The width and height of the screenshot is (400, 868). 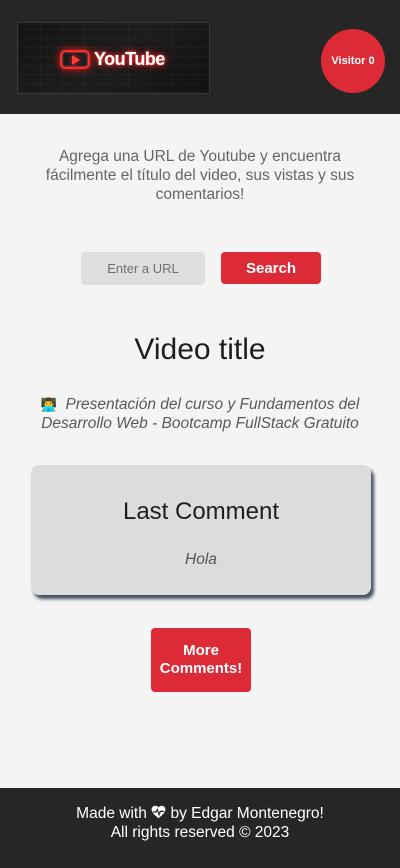 I want to click on last-comment-heading: Last Comment, so click(x=201, y=511).